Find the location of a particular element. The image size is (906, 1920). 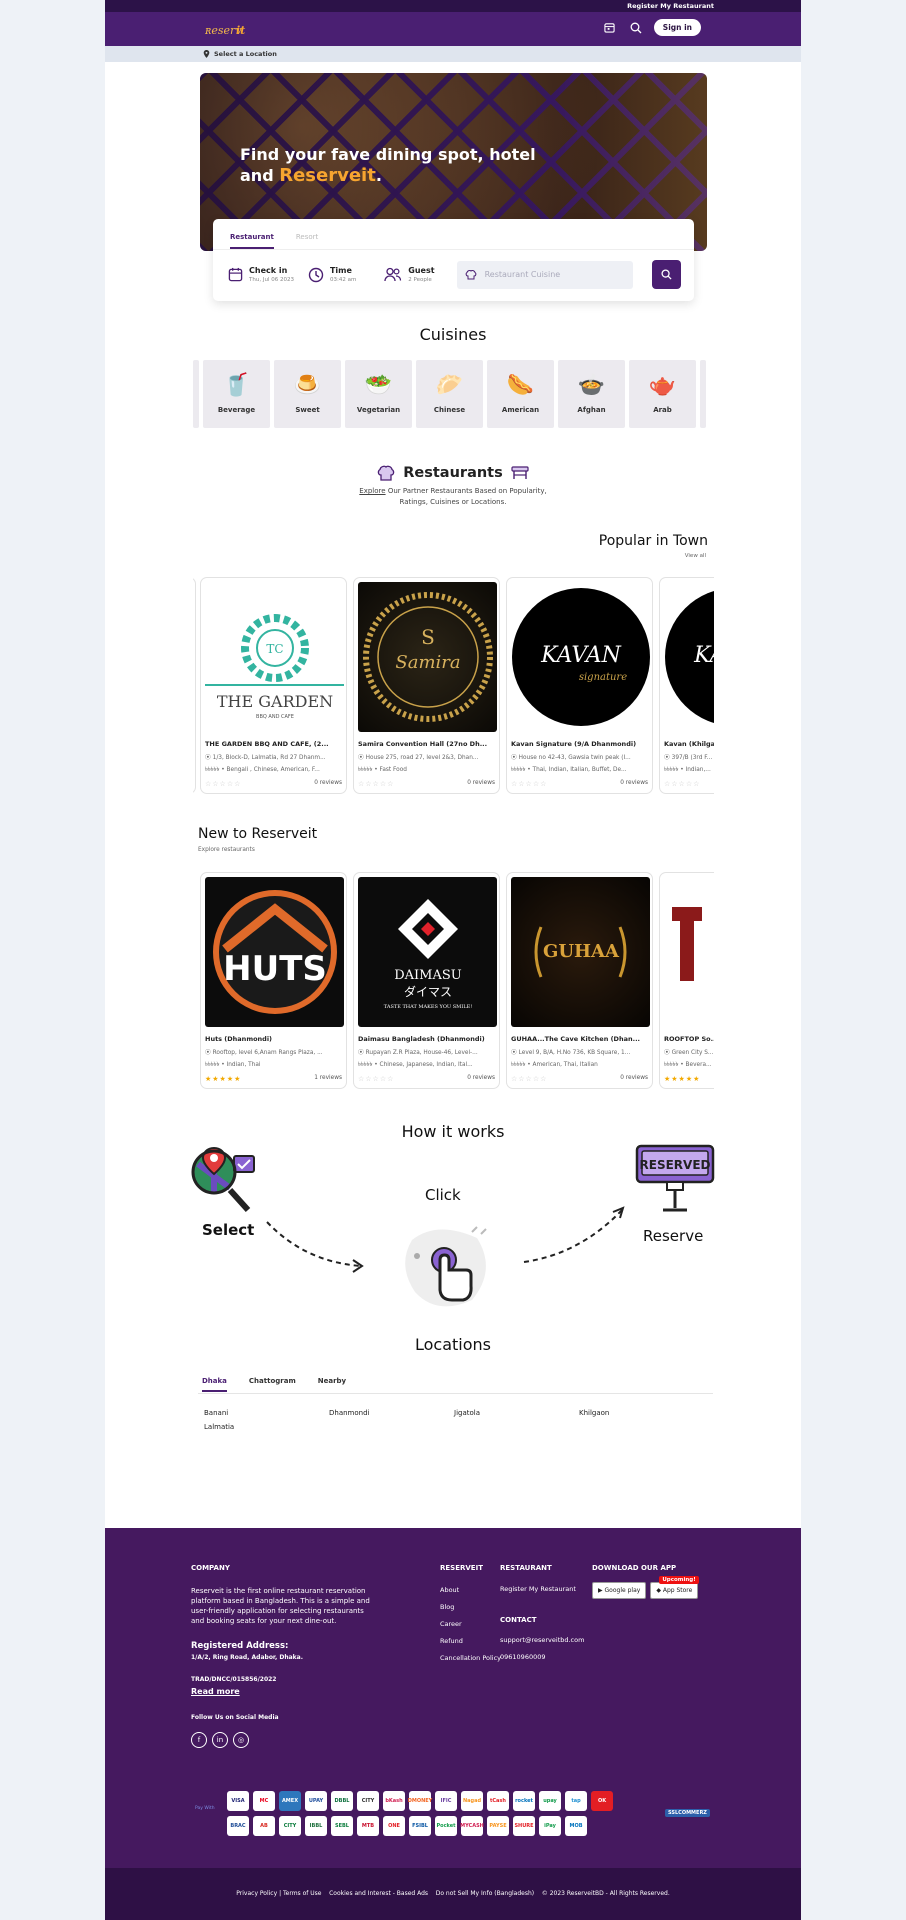

cookies-link: Cookies and Interest - Based Ads is located at coordinates (378, 1893).